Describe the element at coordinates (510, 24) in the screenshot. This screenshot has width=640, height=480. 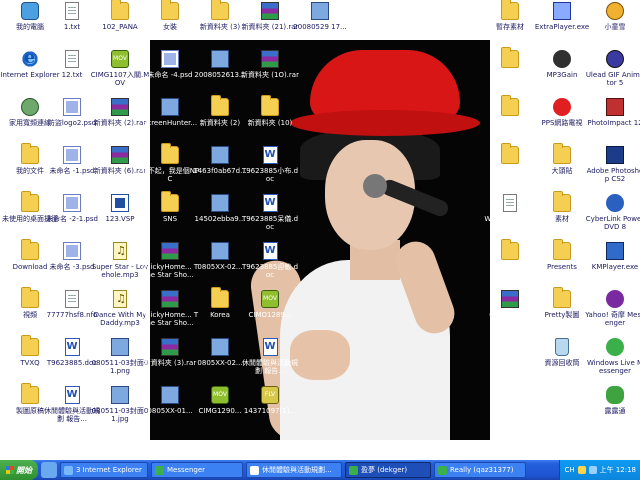
I see `desktop-icon: 暫存素材` at that location.